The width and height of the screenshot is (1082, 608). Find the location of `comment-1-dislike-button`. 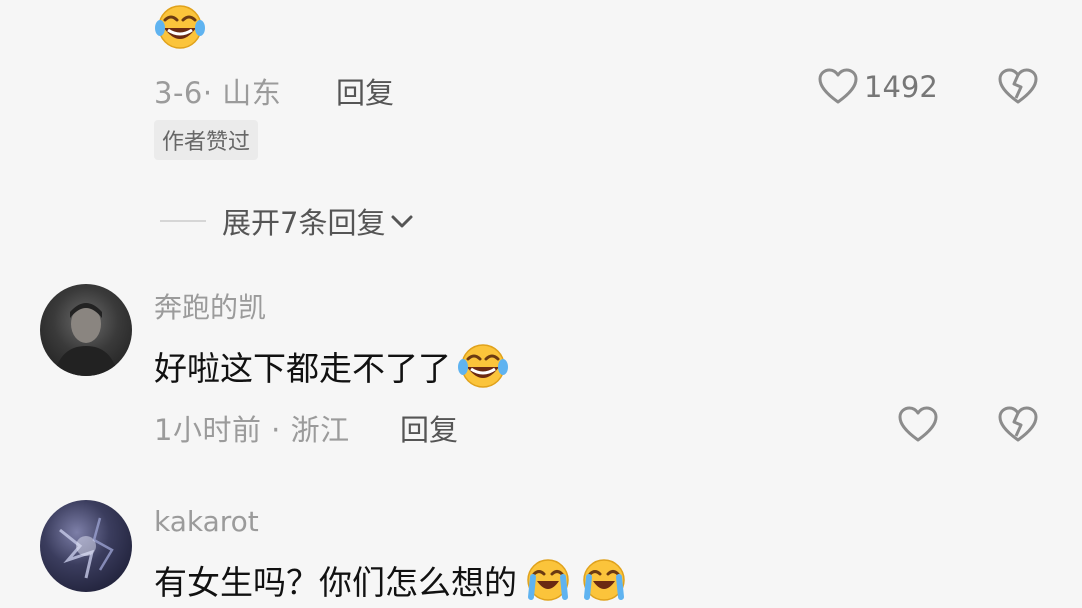

comment-1-dislike-button is located at coordinates (1018, 89).